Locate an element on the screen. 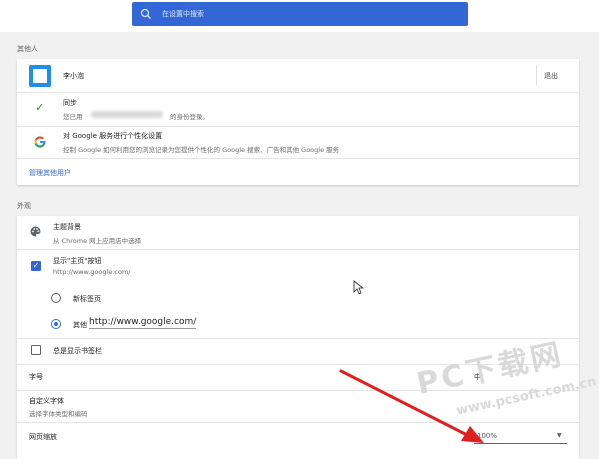  home-url-input: http://www.google.com/ is located at coordinates (143, 323).